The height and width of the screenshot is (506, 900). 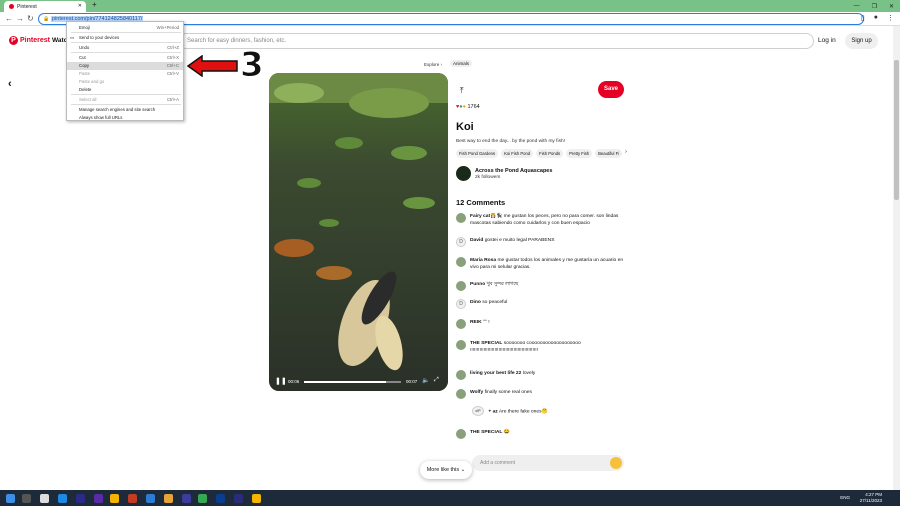 What do you see at coordinates (94, 4) in the screenshot?
I see `new-tab-button: +` at bounding box center [94, 4].